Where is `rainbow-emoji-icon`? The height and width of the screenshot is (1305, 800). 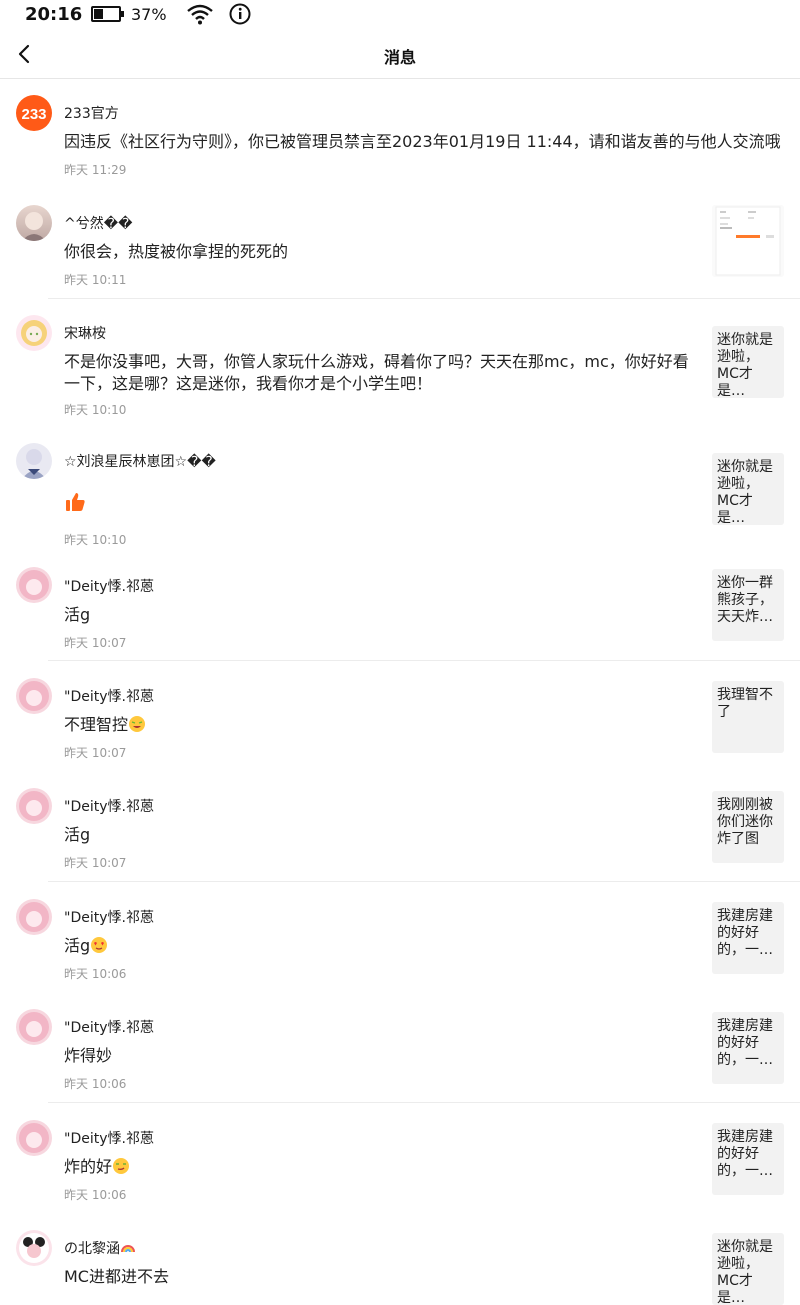 rainbow-emoji-icon is located at coordinates (128, 1249).